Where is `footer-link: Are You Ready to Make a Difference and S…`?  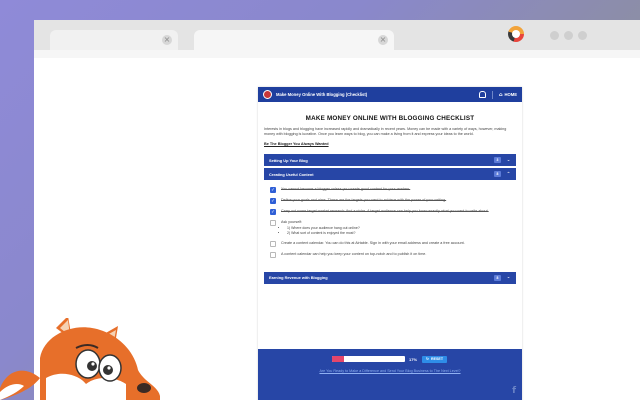 footer-link: Are You Ready to Make a Difference and S… is located at coordinates (390, 371).